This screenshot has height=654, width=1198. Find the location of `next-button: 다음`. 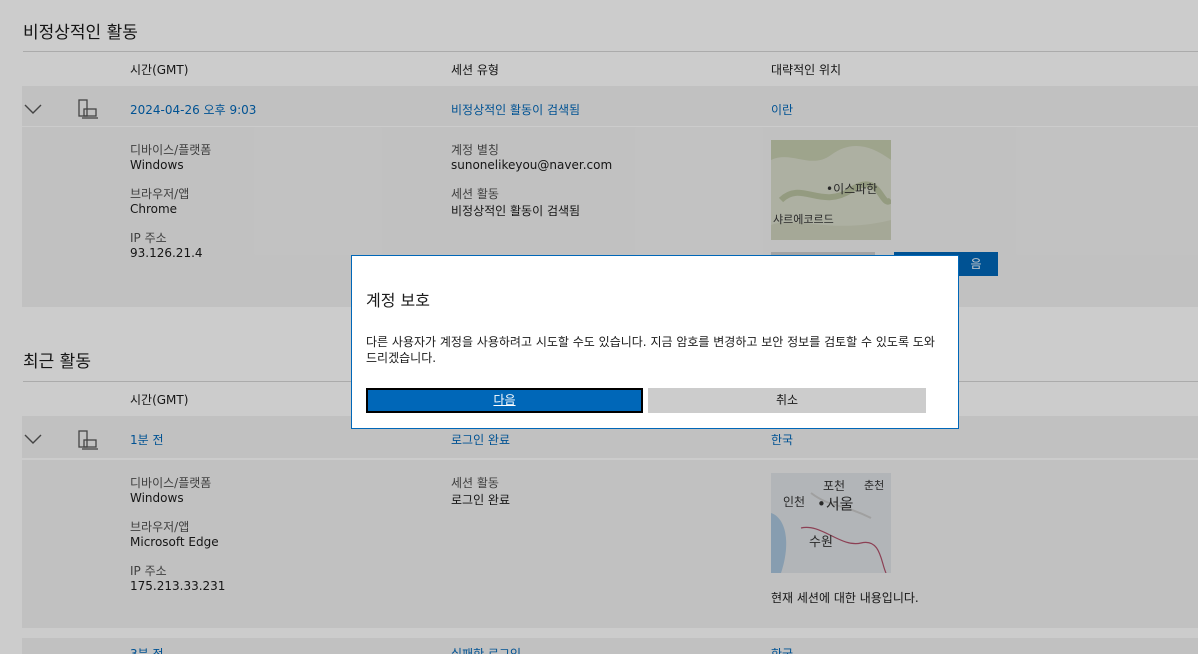

next-button: 다음 is located at coordinates (504, 400).